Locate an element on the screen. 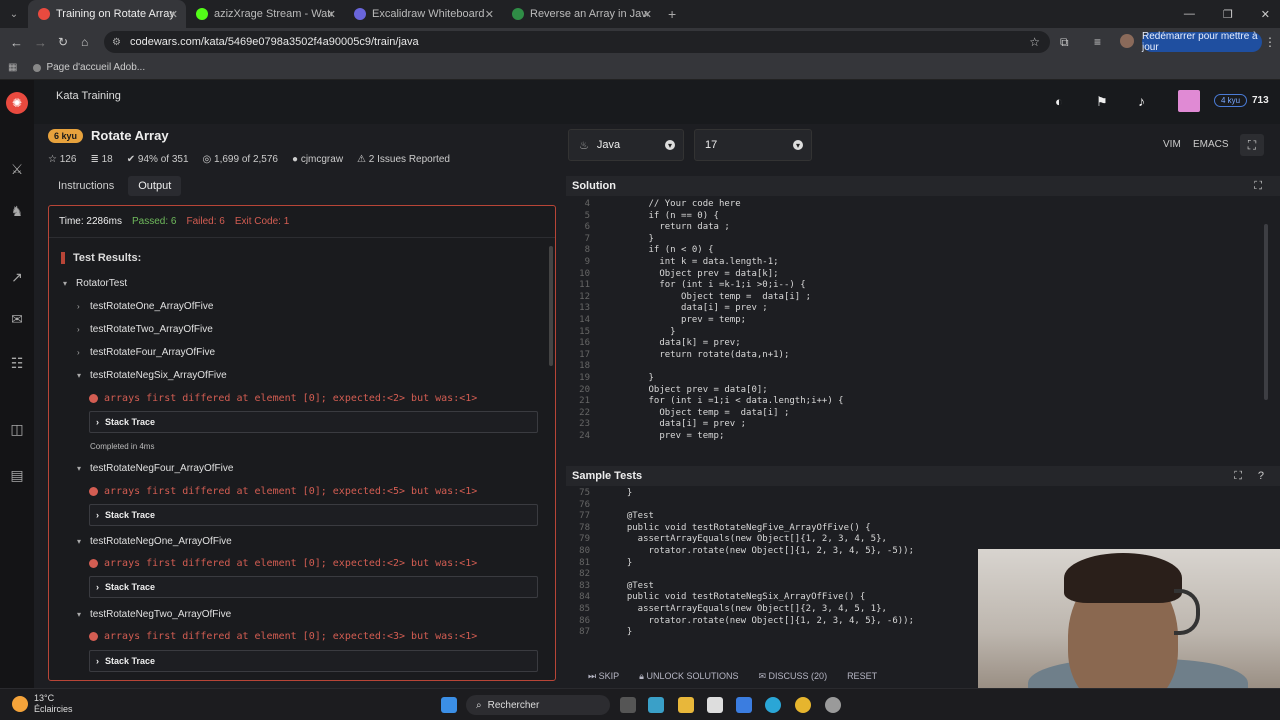 The height and width of the screenshot is (720, 1280). reload-icon: ↻ is located at coordinates (63, 42).